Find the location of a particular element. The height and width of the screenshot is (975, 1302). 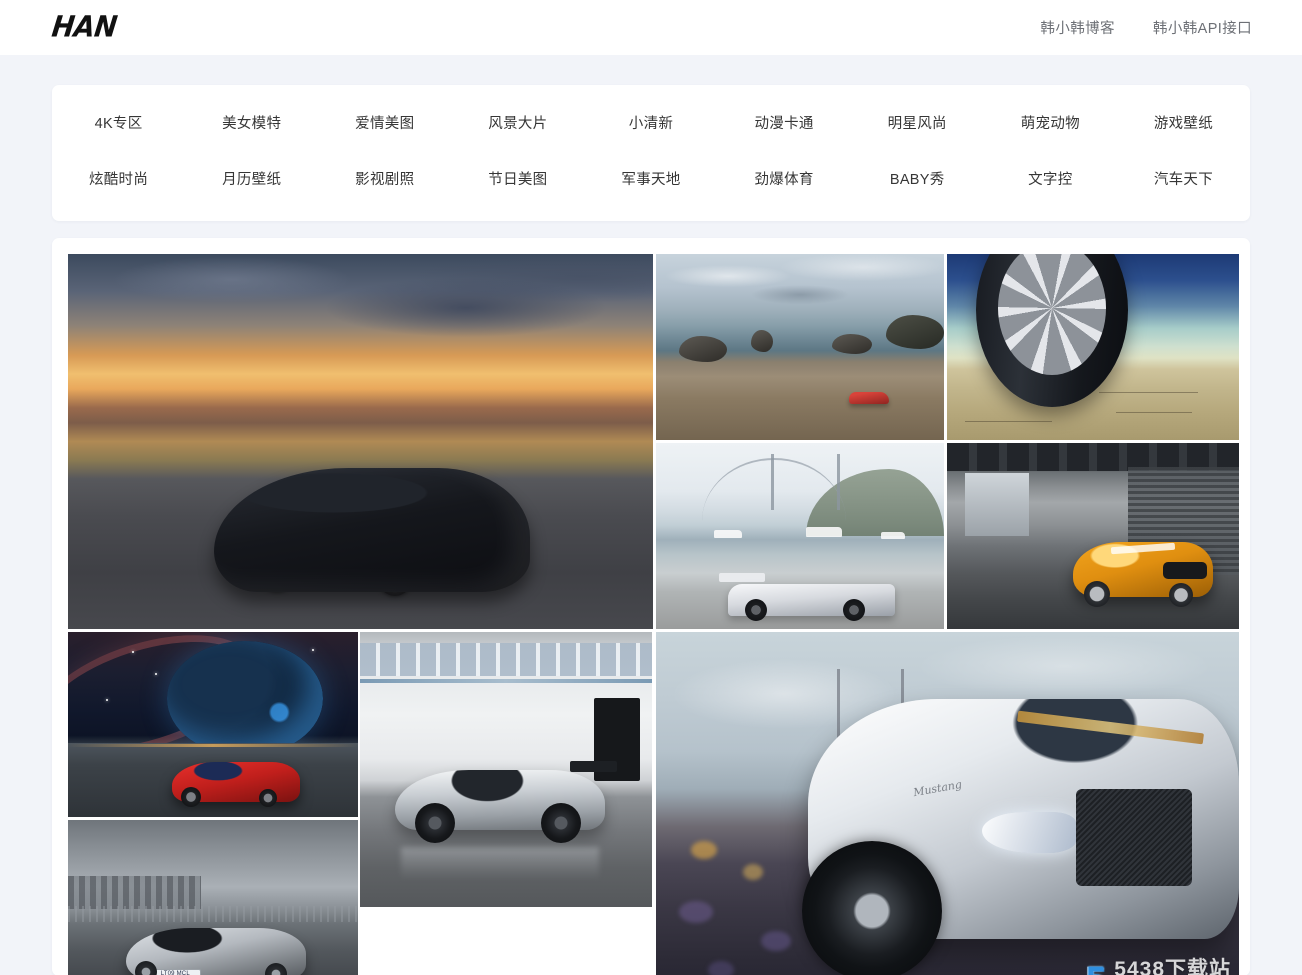

category-item-landscape: 风景大片 is located at coordinates (517, 124).